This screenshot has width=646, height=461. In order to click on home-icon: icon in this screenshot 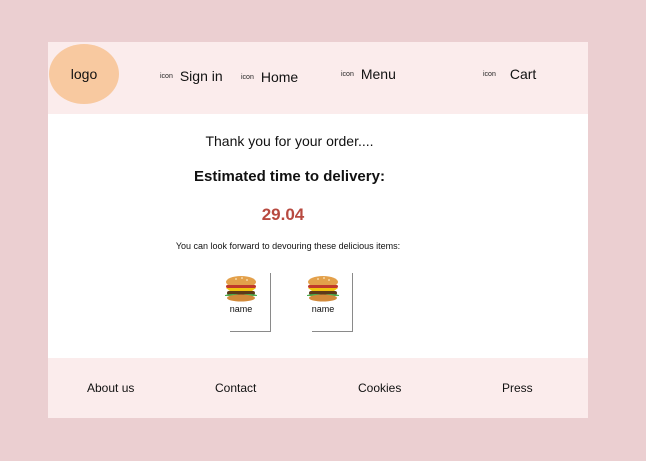, I will do `click(247, 77)`.